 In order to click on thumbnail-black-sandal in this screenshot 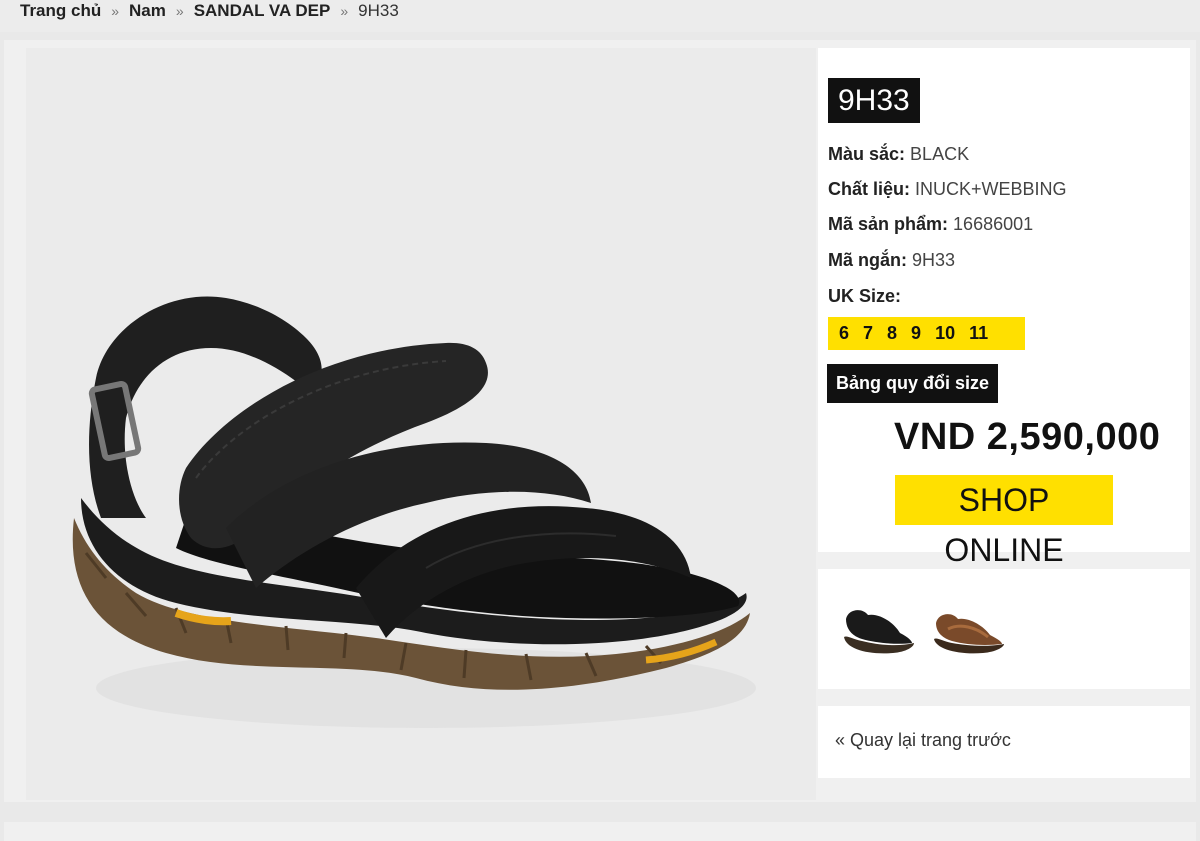, I will do `click(878, 629)`.